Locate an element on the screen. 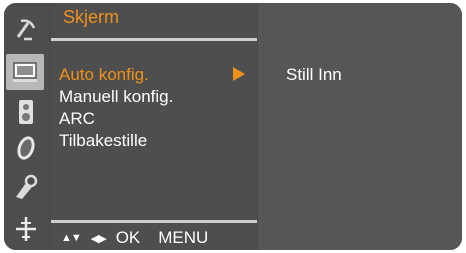 This screenshot has height=253, width=466. footer-divider is located at coordinates (154, 221).